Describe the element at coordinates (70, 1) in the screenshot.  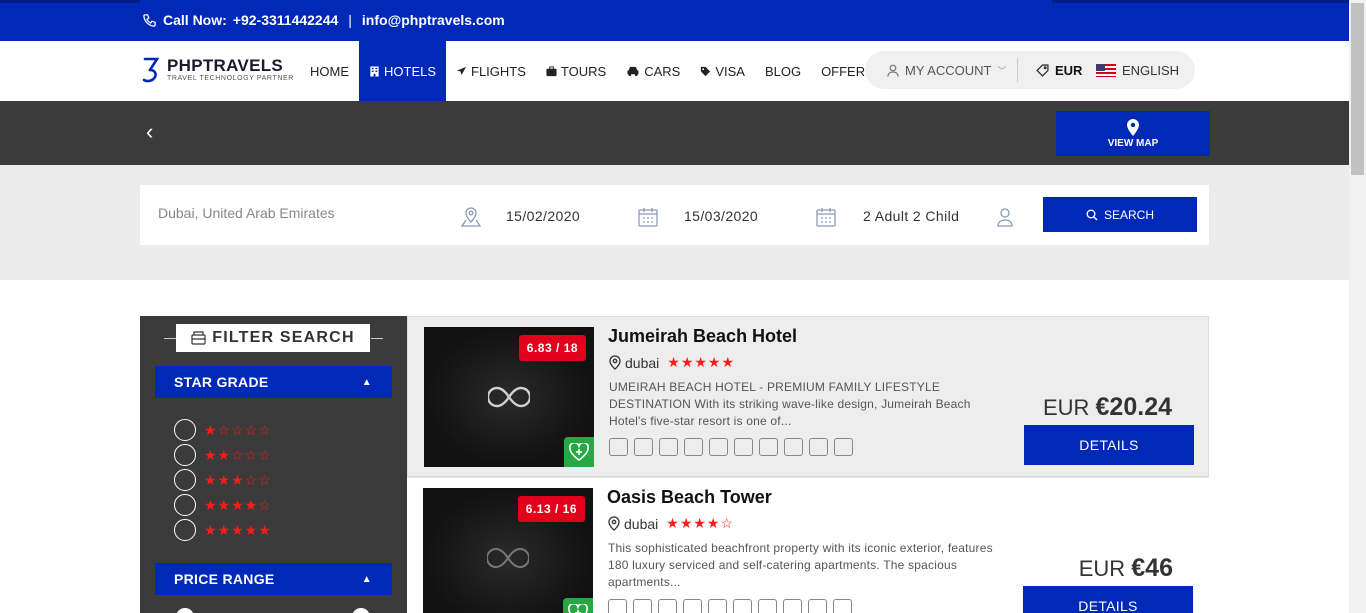
I see `top-accent-left` at that location.